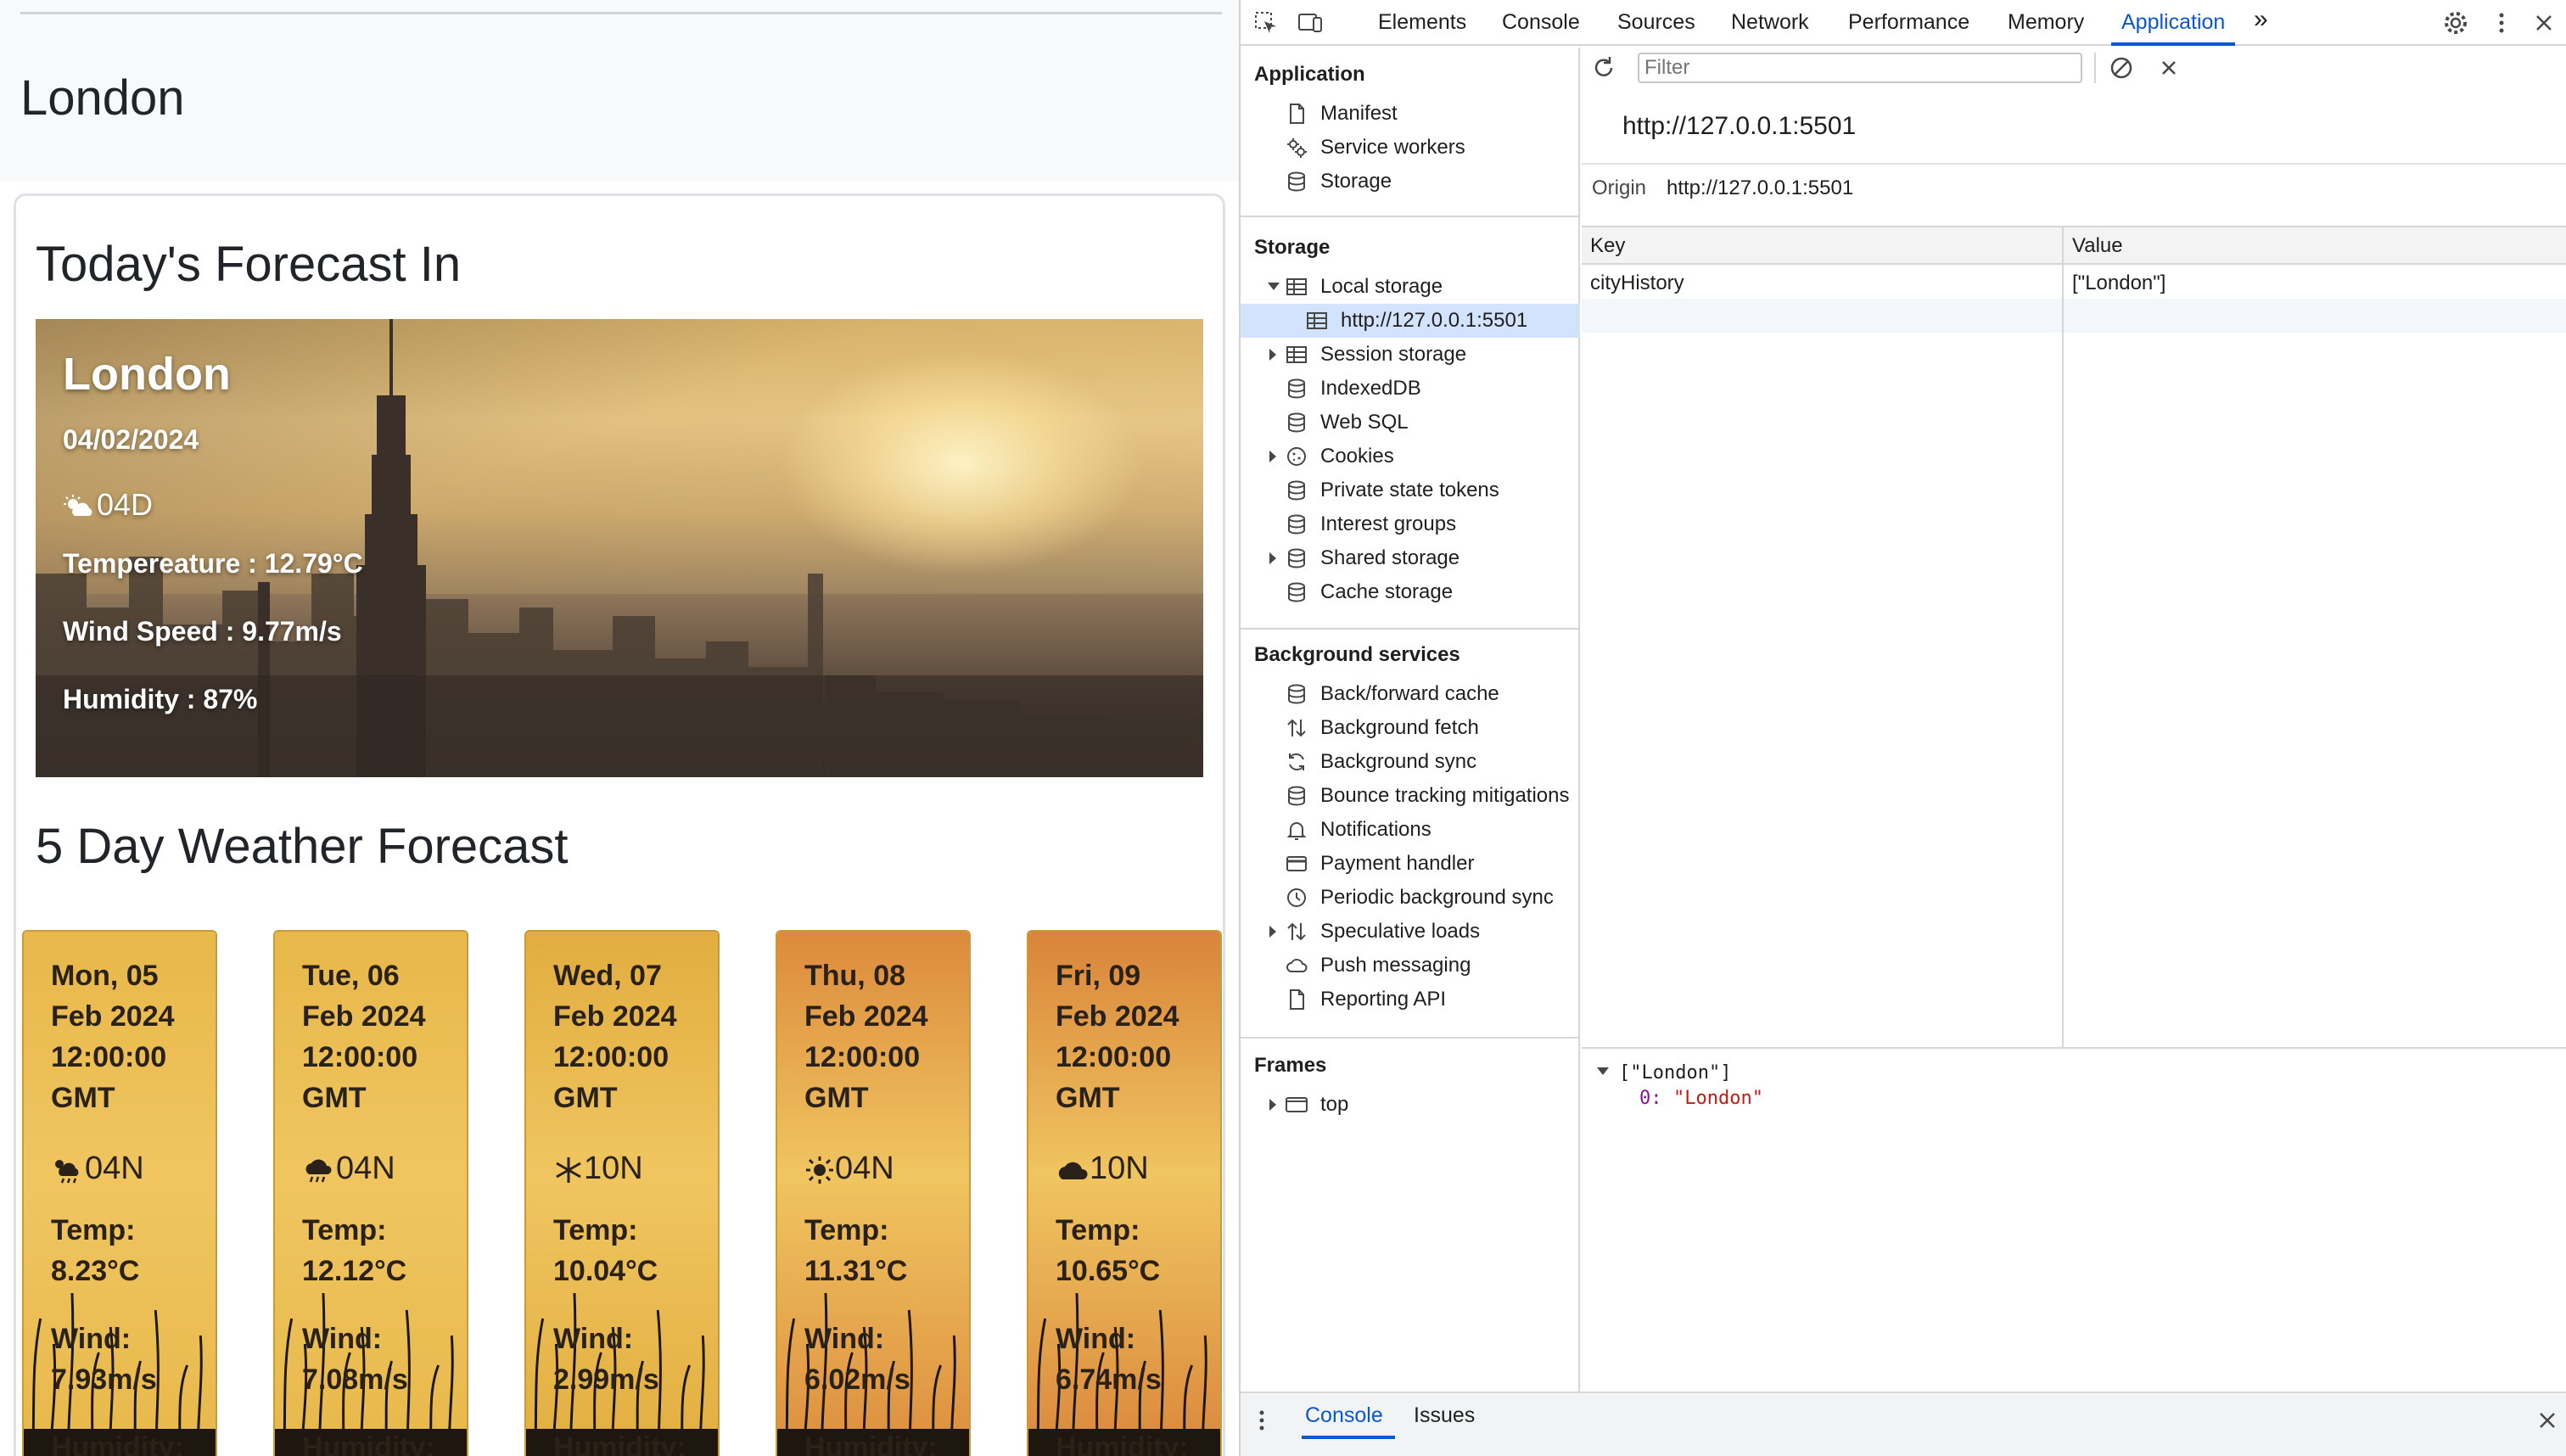 Image resolution: width=2566 pixels, height=1456 pixels. What do you see at coordinates (1098, 976) in the screenshot?
I see `forecast-date: Fri, 09` at bounding box center [1098, 976].